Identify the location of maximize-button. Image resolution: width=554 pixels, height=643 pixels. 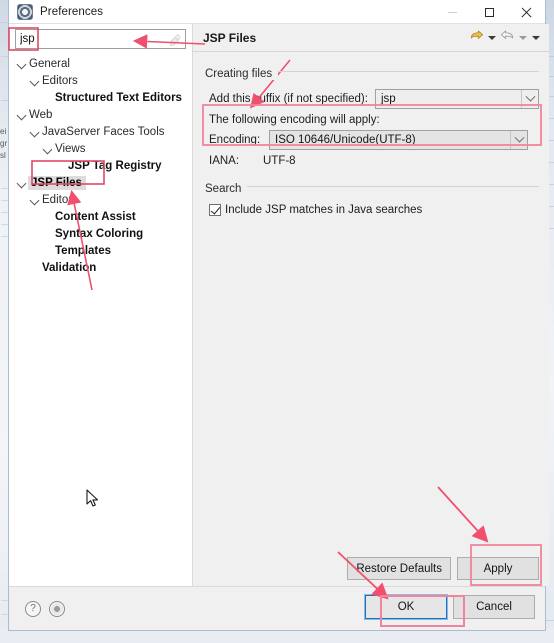
(489, 12).